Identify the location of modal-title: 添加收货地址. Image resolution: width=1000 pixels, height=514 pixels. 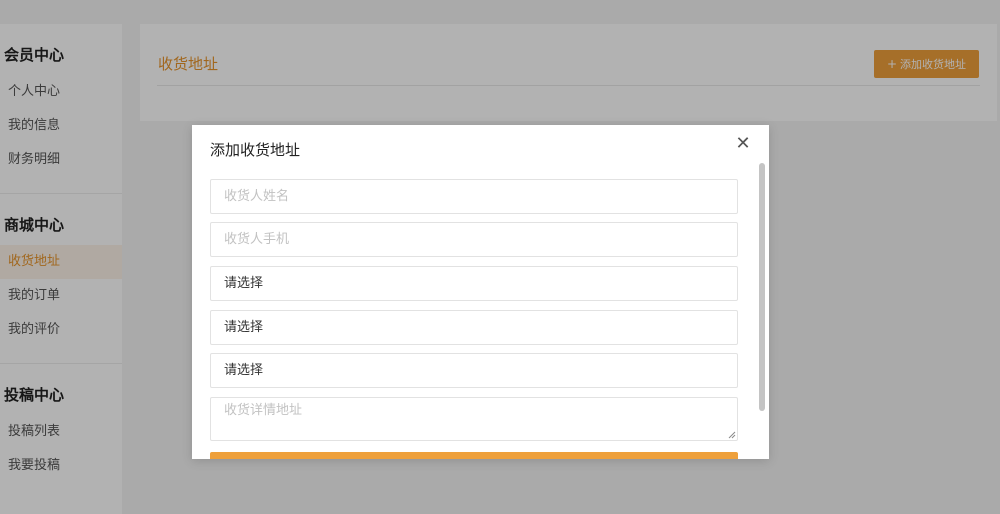
(255, 150).